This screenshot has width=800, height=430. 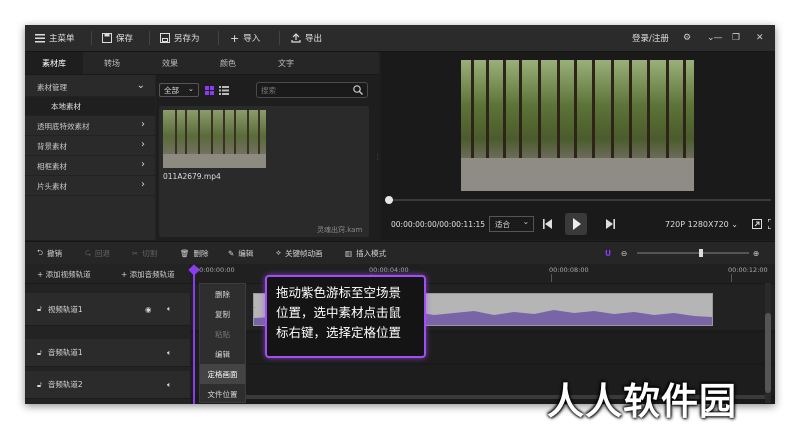 What do you see at coordinates (194, 253) in the screenshot?
I see `delete-button: 🗑 删除` at bounding box center [194, 253].